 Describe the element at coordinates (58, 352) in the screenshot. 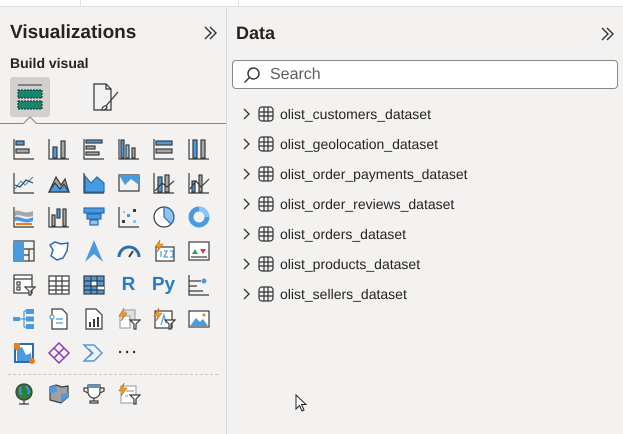

I see `diamond-grid-icon` at that location.